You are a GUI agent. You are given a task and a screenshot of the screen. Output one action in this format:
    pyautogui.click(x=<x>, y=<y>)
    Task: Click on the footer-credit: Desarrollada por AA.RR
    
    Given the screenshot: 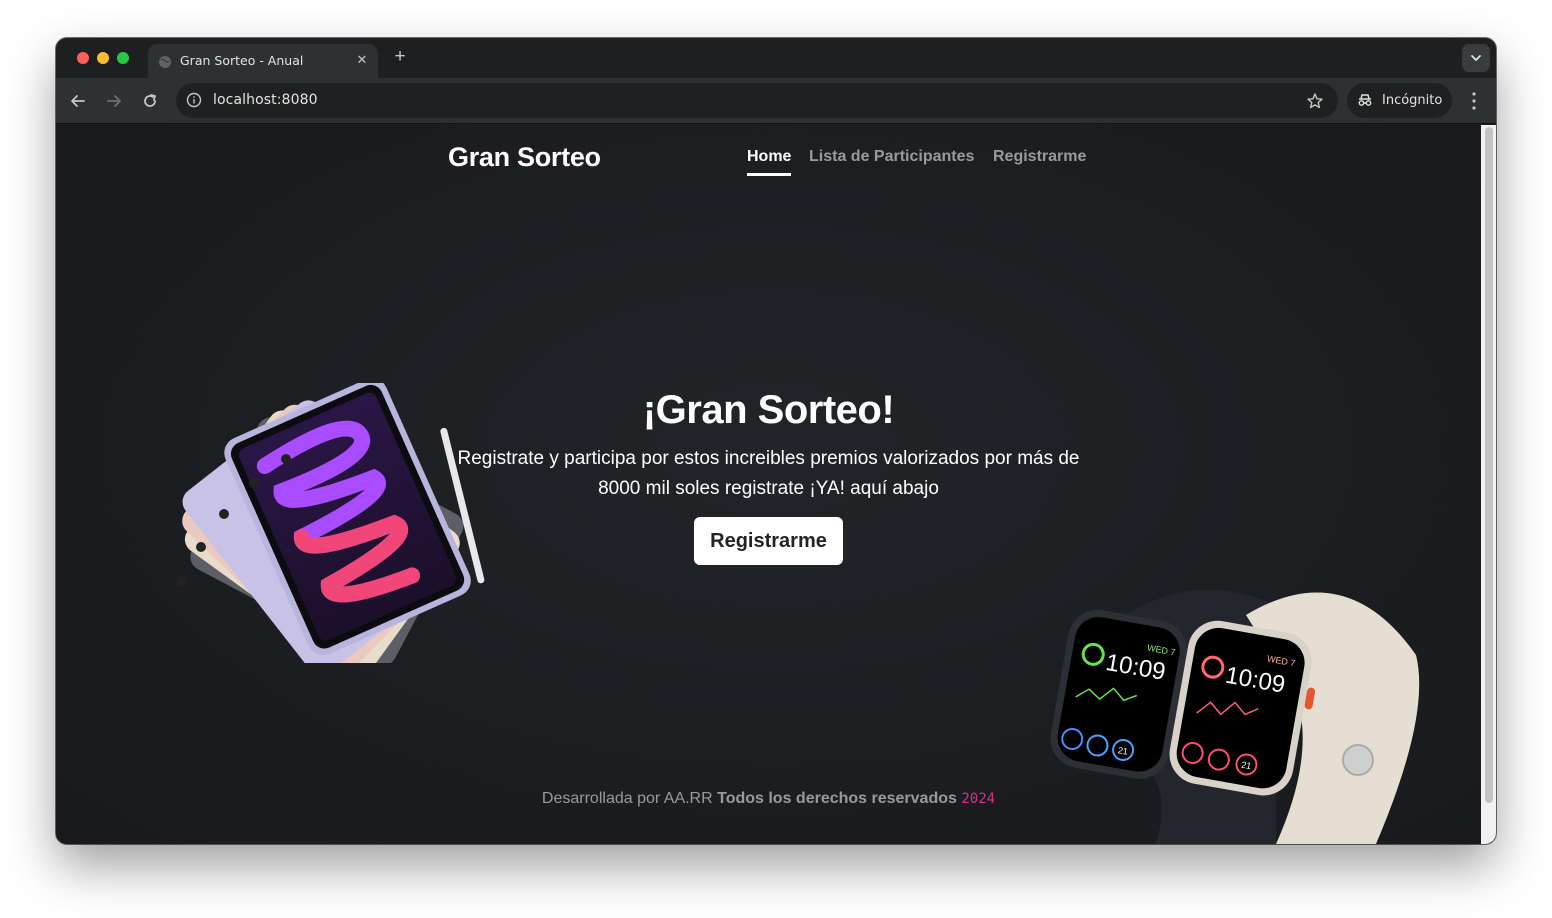 What is the action you would take?
    pyautogui.click(x=629, y=798)
    